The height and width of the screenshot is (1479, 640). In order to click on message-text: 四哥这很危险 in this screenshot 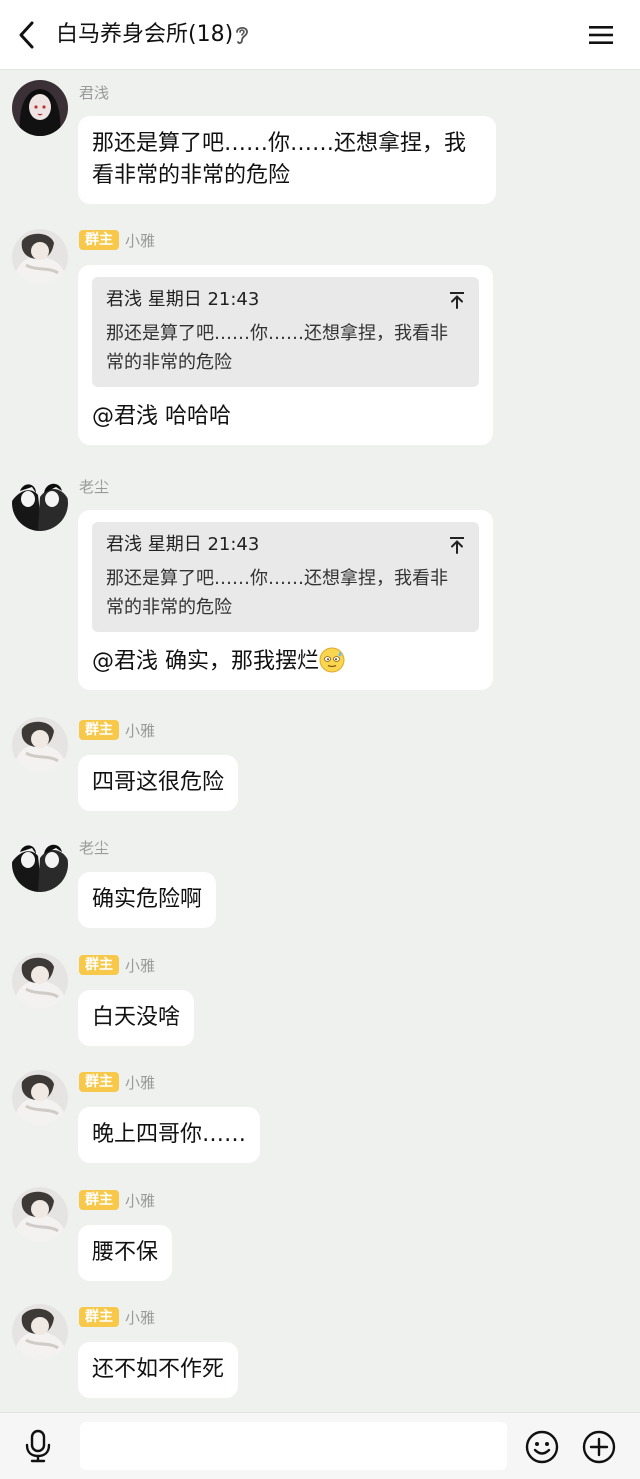, I will do `click(158, 782)`.